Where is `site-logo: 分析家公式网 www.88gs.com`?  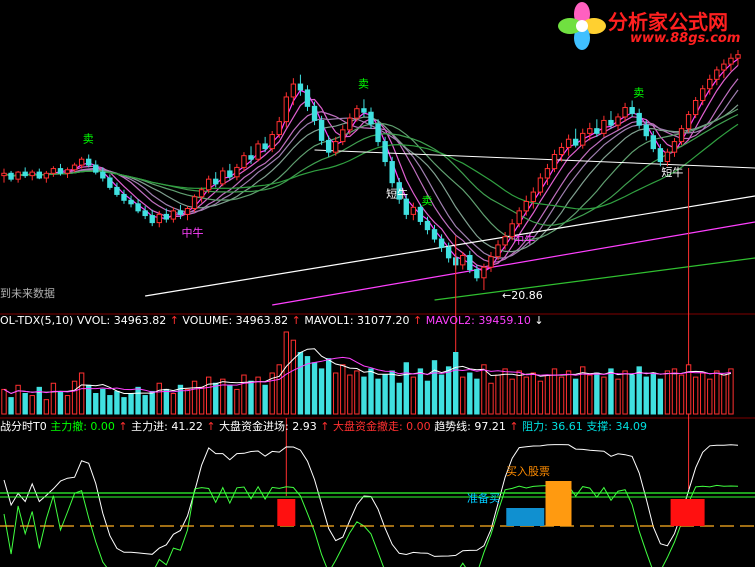
site-logo: 分析家公式网 www.88gs.com is located at coordinates (653, 26).